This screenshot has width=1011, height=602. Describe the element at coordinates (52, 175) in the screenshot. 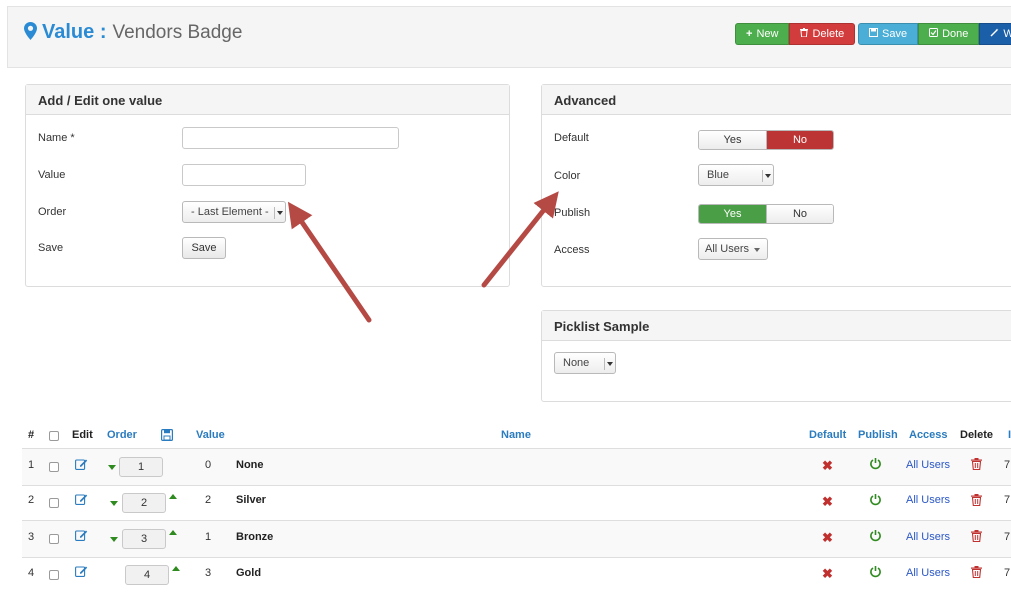

I see `value-label: Value` at that location.